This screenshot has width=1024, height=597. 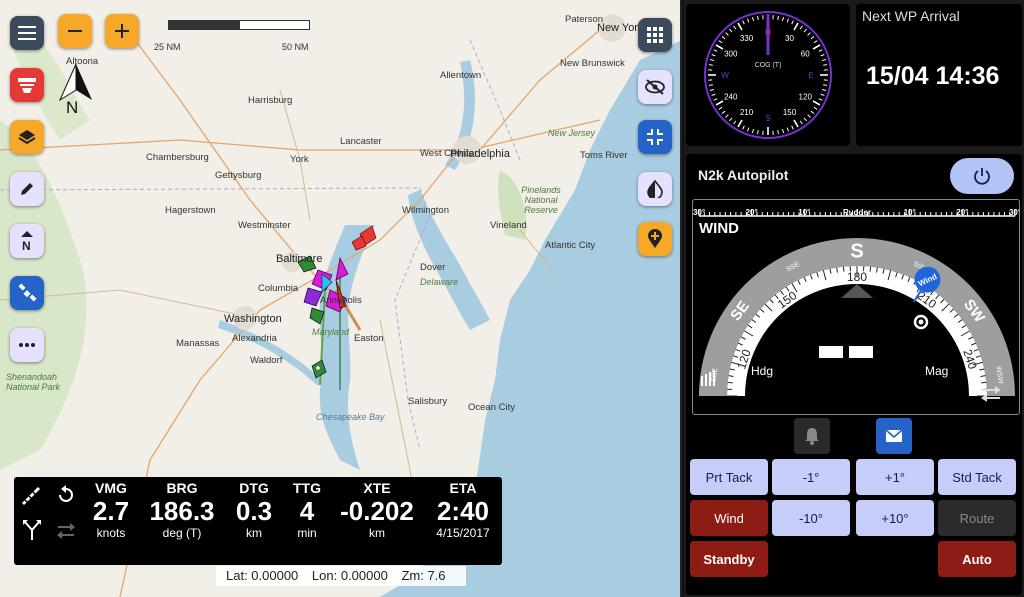 I want to click on compass-widget: N3060E120150S210240W300330COG (T), so click(x=768, y=75).